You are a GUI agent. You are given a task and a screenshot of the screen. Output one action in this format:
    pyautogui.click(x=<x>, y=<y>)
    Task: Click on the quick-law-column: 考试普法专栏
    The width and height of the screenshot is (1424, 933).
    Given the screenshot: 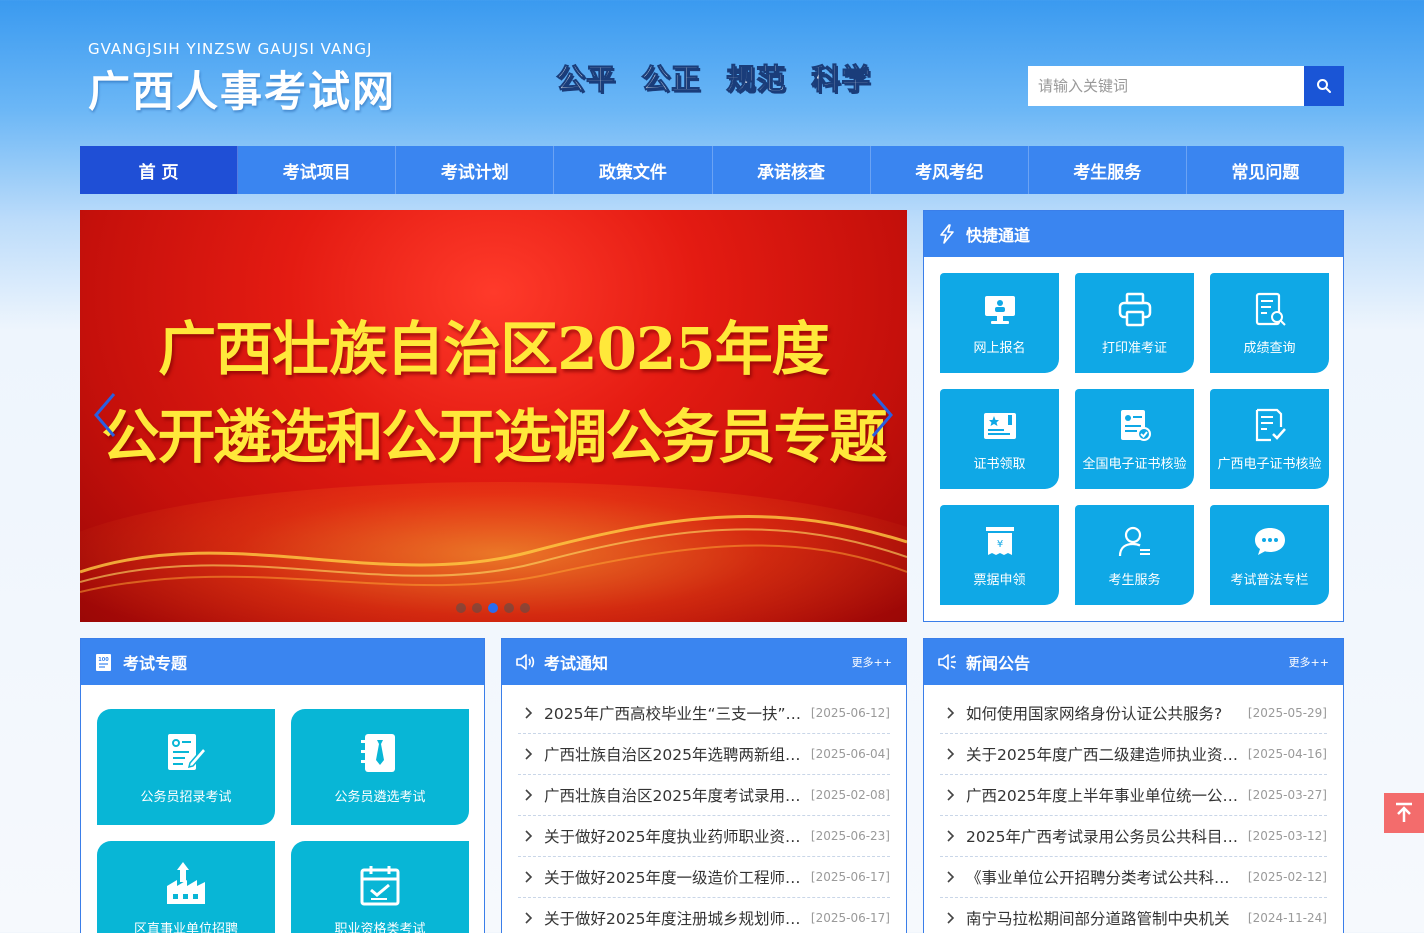 What is the action you would take?
    pyautogui.click(x=1269, y=555)
    